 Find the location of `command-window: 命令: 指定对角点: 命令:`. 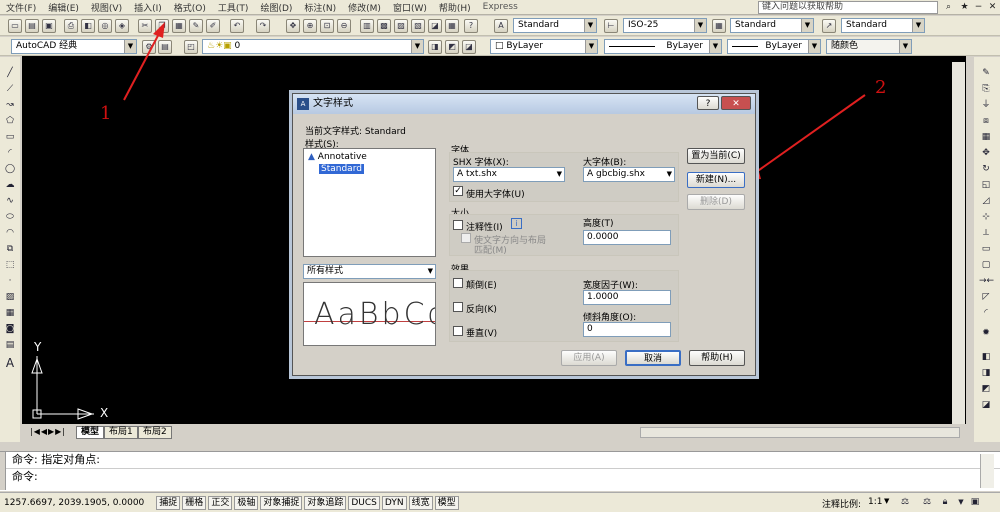

command-window: 命令: 指定对角点: 命令: is located at coordinates (500, 471).